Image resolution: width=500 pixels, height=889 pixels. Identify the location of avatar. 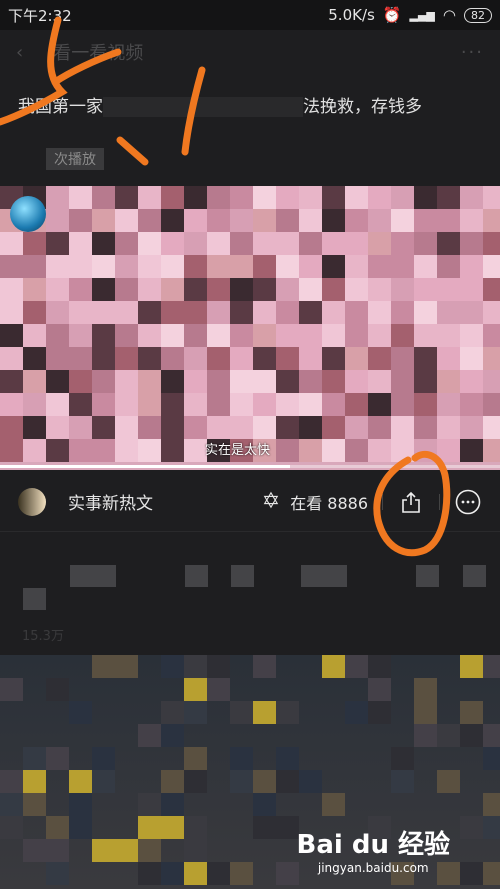
(32, 501).